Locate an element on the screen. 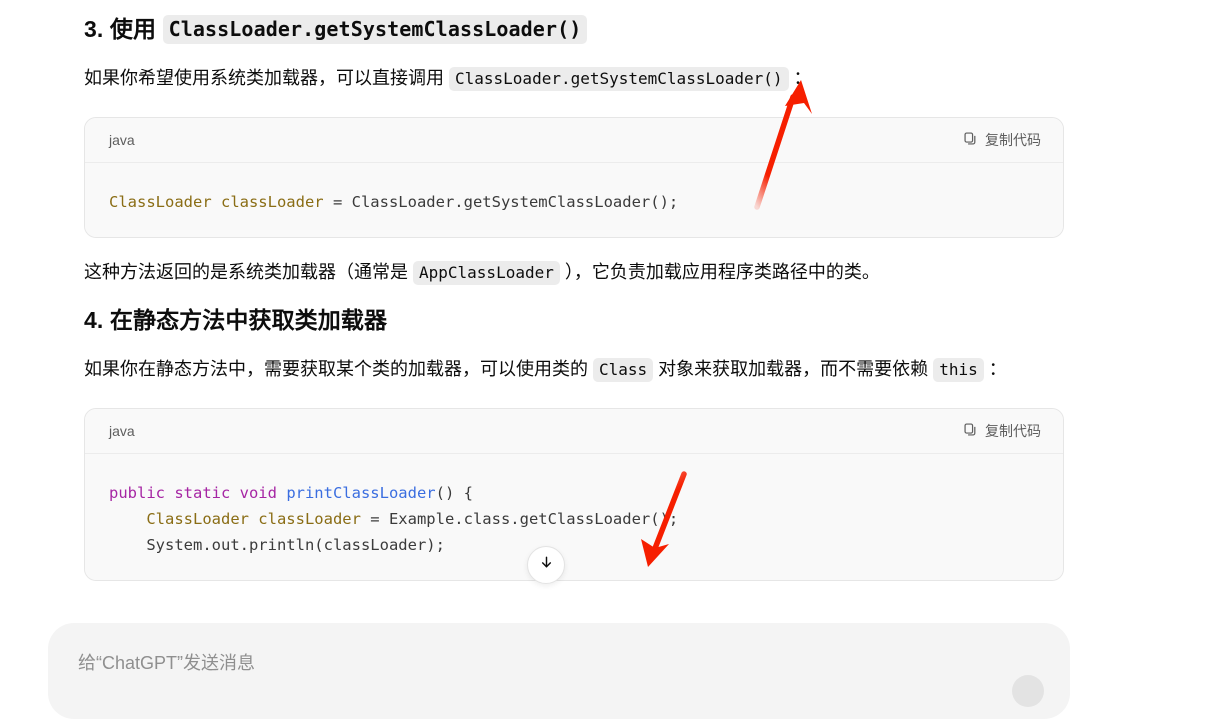 This screenshot has width=1214, height=719. copy-code-label-2: 复制代码 is located at coordinates (1013, 431).